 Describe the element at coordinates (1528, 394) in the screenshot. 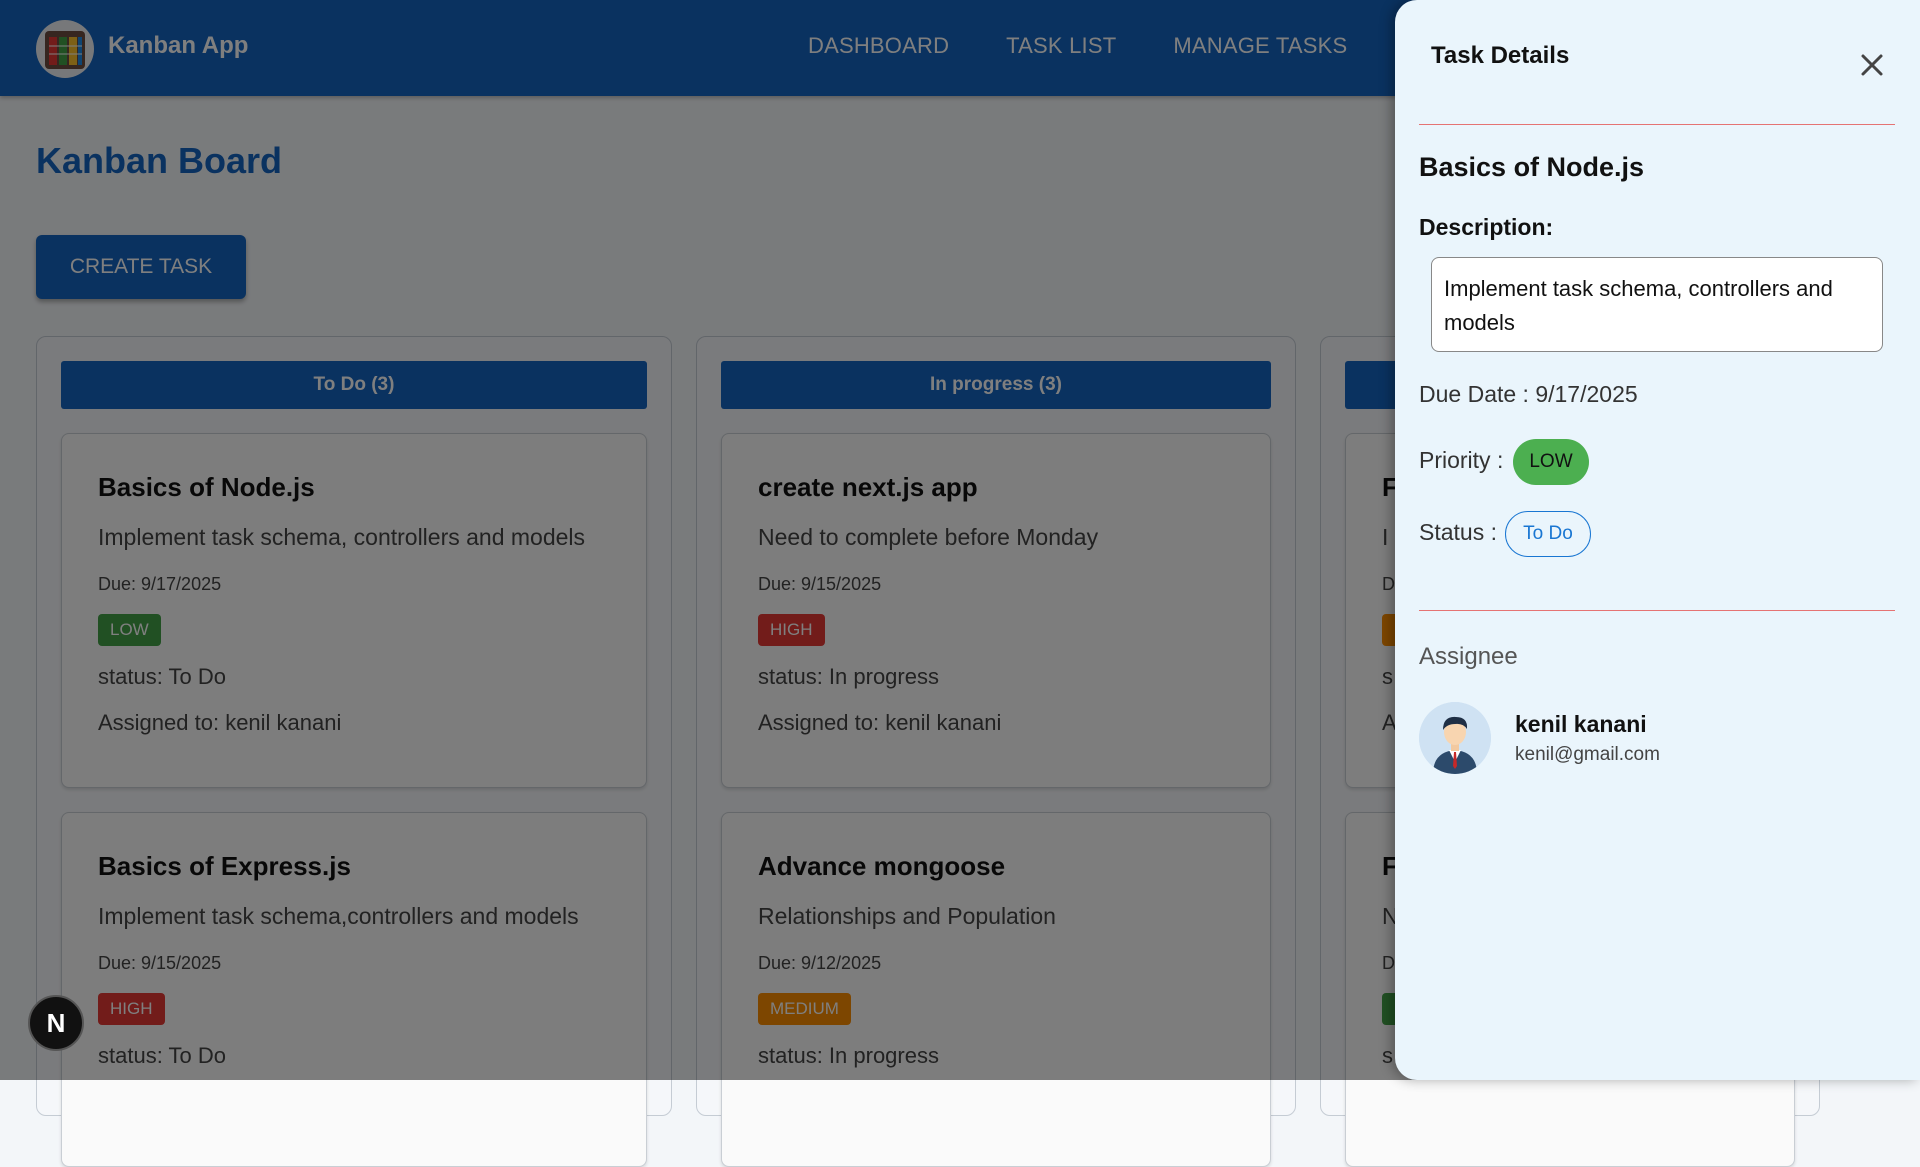

I see `detail-due-date: Due Date : 9/17/2025` at that location.